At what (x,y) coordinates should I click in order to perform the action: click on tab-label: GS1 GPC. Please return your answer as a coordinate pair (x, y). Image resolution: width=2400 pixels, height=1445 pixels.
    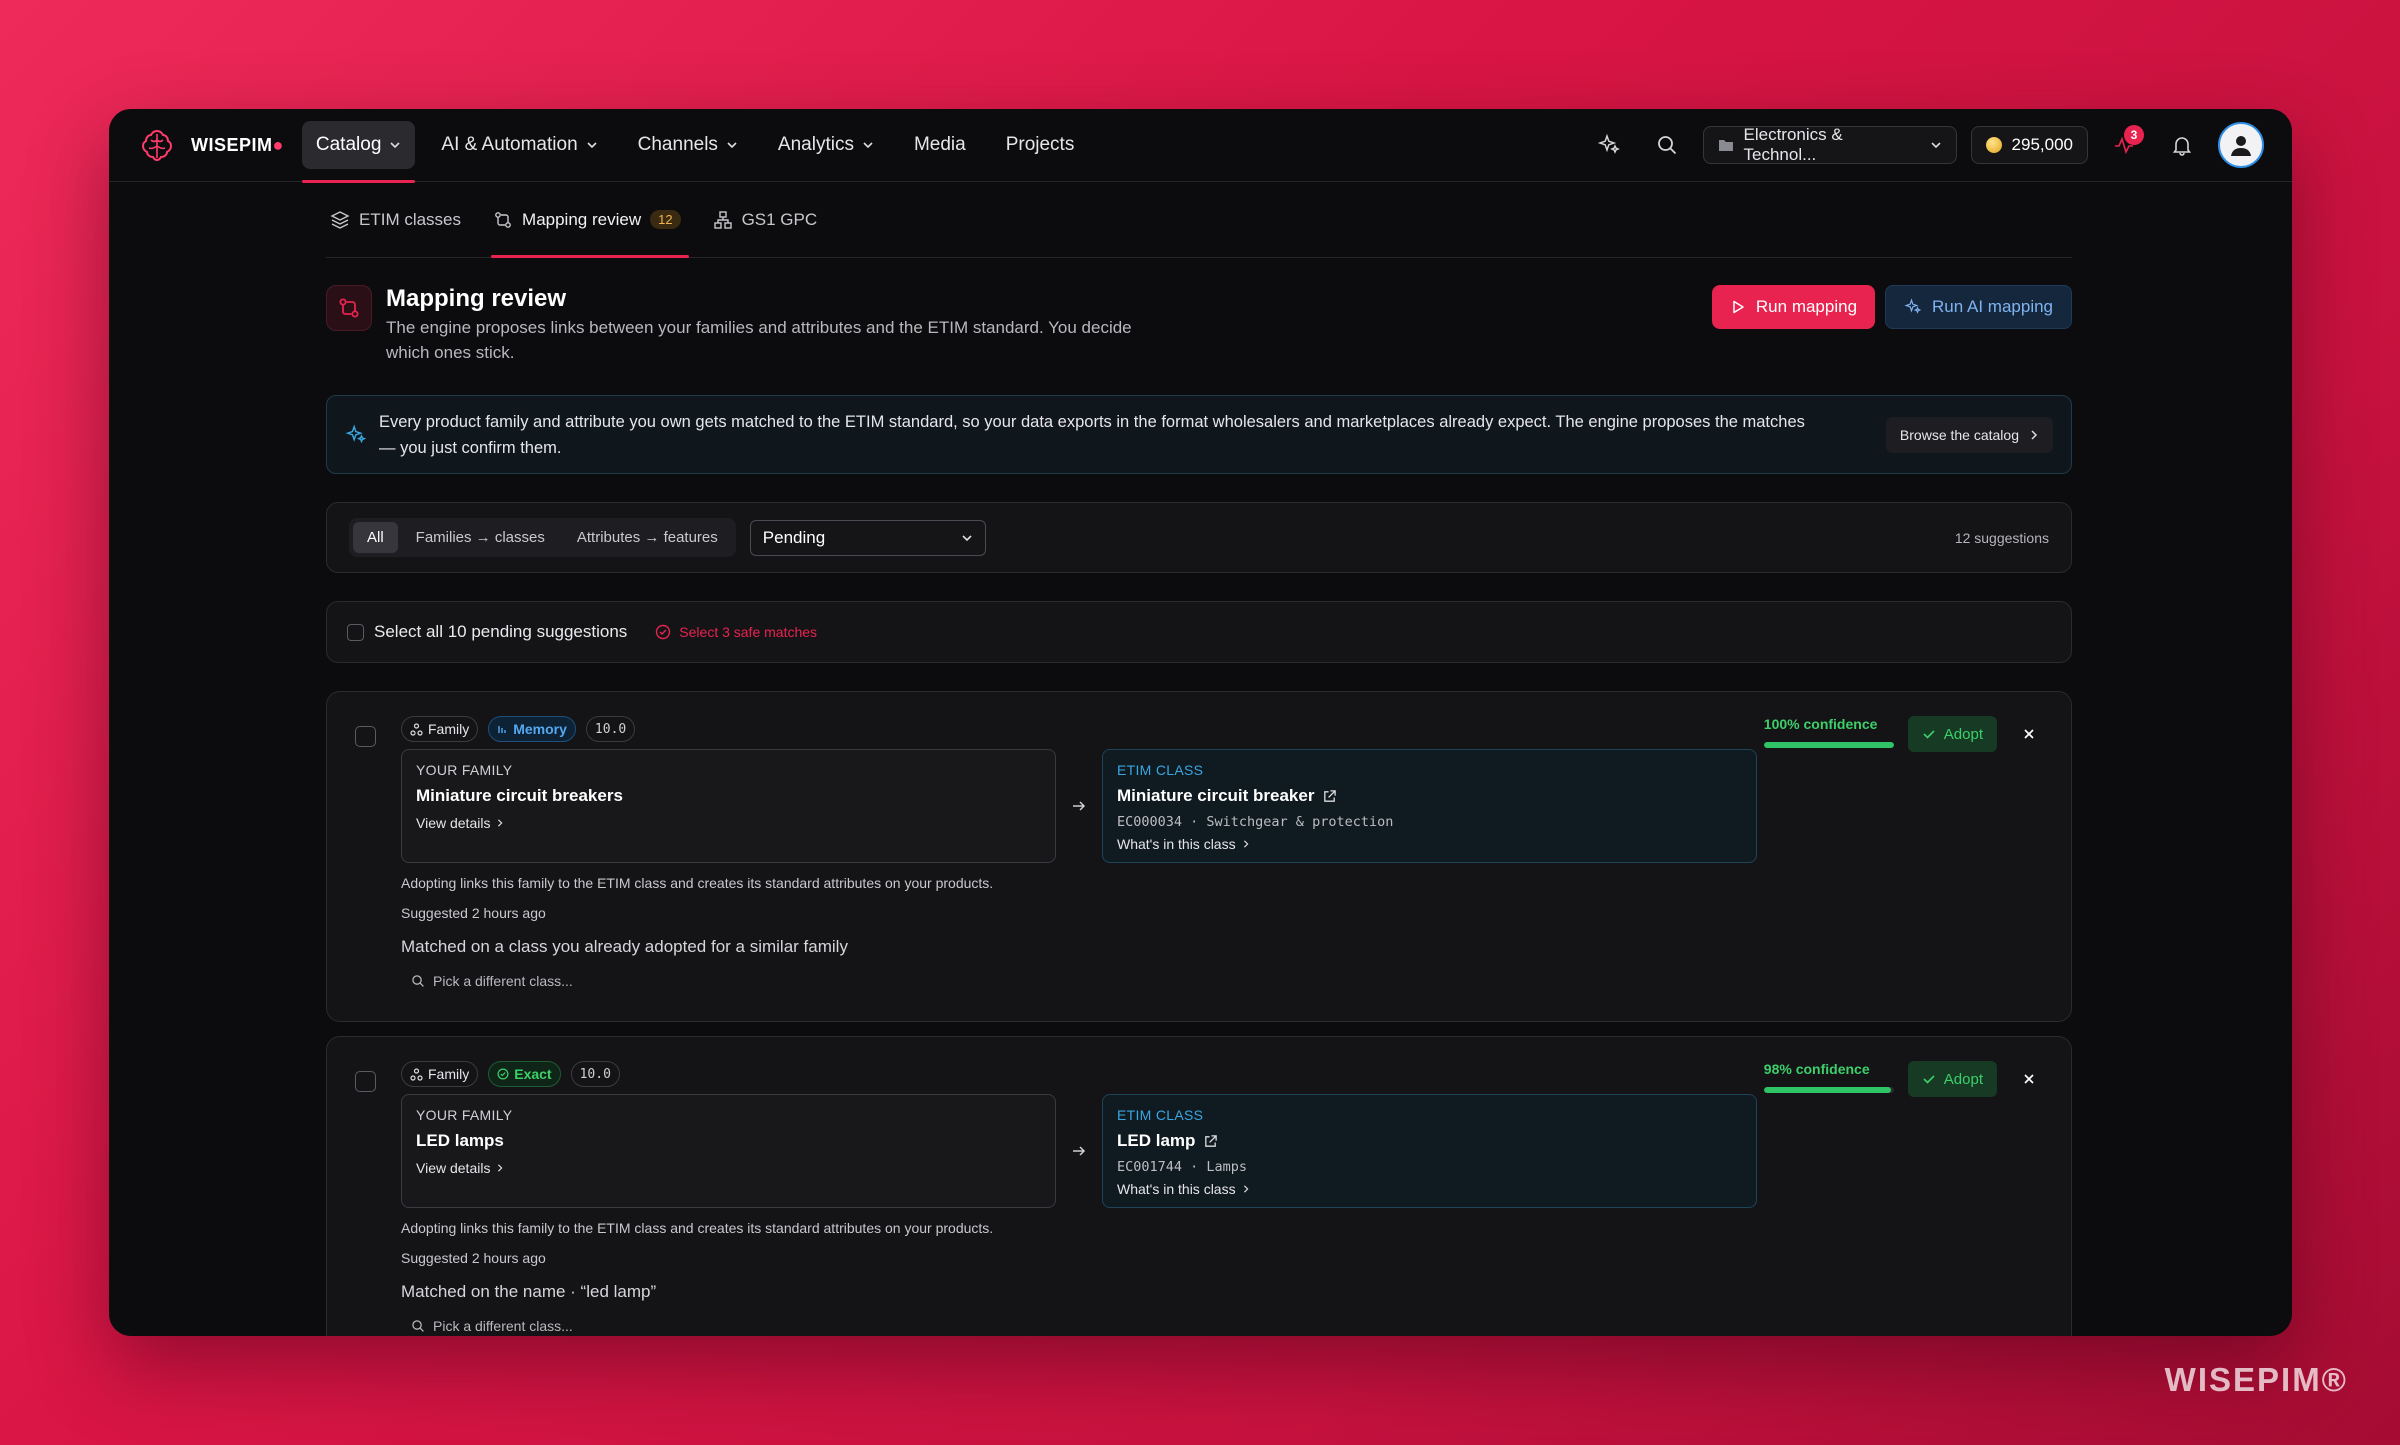
    Looking at the image, I should click on (779, 219).